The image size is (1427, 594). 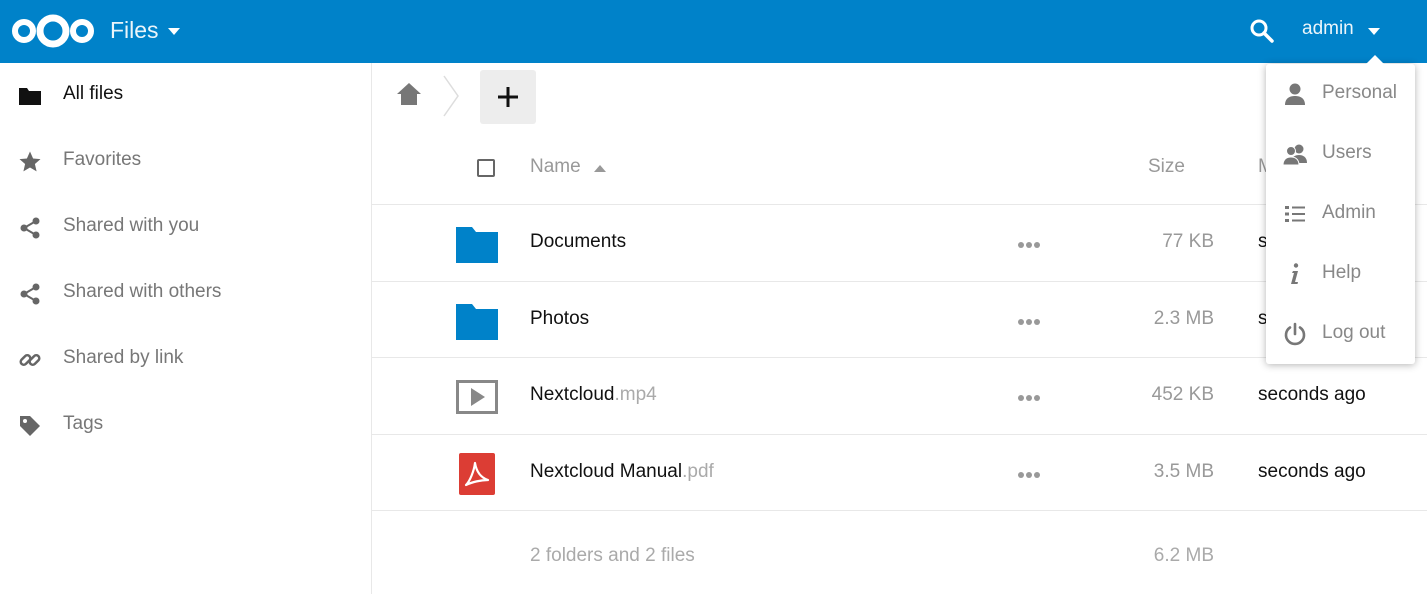 What do you see at coordinates (185, 426) in the screenshot?
I see `sidebar-item-tags: Tags` at bounding box center [185, 426].